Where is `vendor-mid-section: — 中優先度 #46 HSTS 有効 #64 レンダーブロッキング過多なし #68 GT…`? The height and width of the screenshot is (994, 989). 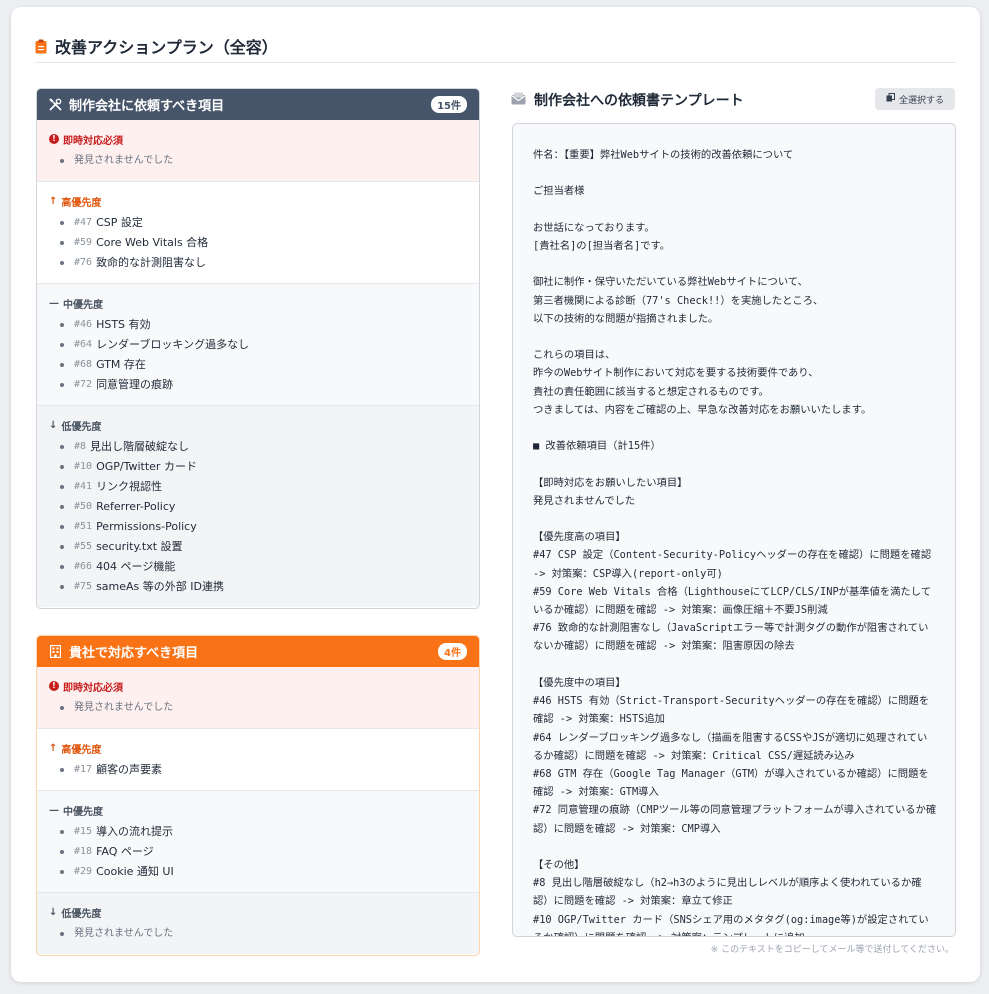
vendor-mid-section: — 中優先度 #46 HSTS 有効 #64 レンダーブロッキング過多なし #68 GT… is located at coordinates (258, 345).